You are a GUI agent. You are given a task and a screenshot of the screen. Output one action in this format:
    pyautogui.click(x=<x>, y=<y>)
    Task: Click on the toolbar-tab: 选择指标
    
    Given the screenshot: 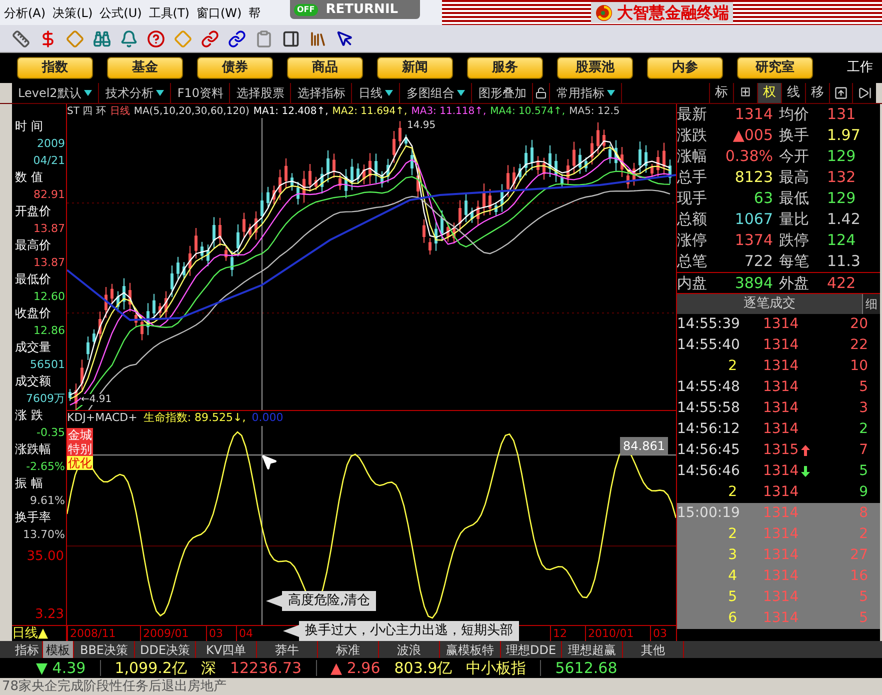 What is the action you would take?
    pyautogui.click(x=321, y=93)
    